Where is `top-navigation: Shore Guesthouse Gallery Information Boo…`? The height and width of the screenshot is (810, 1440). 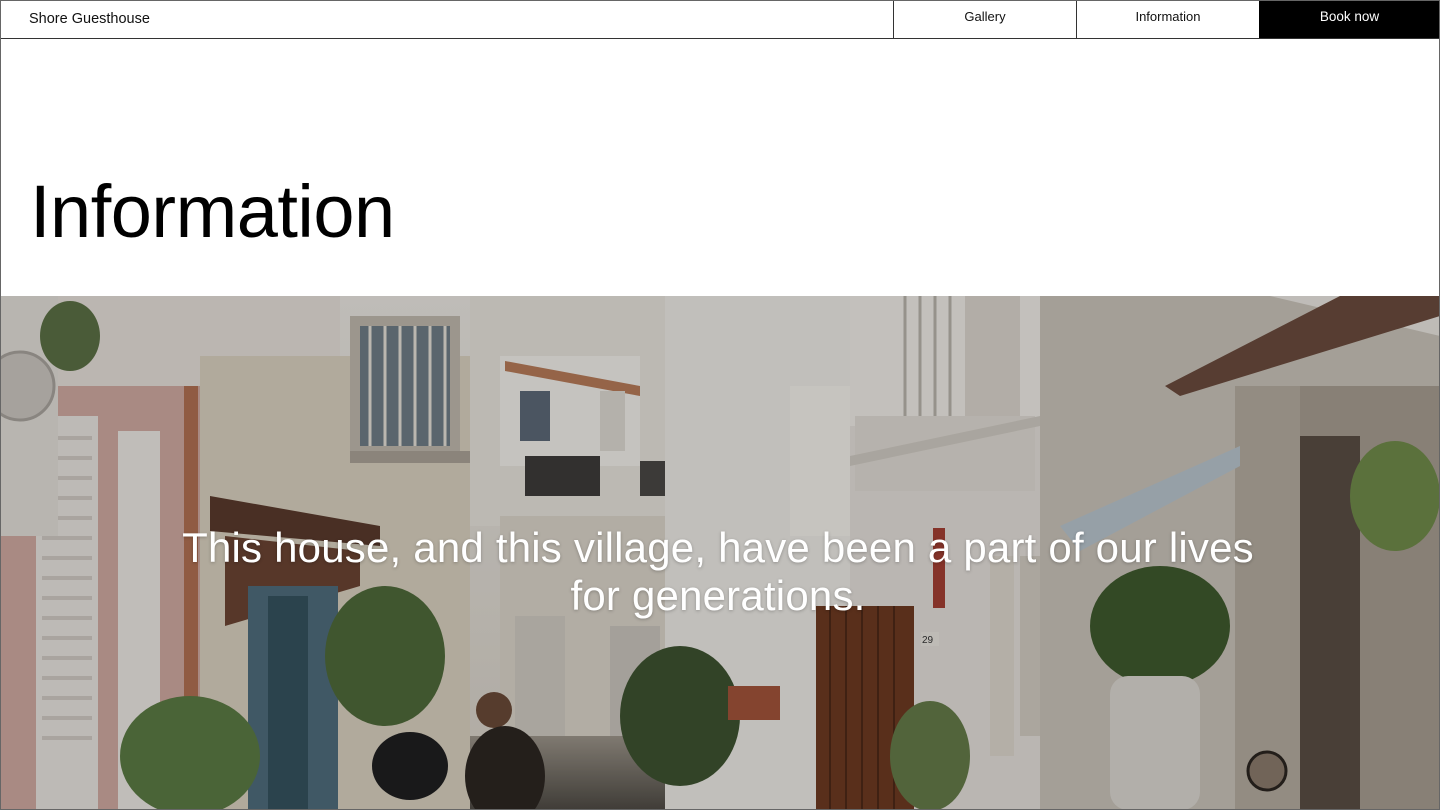 top-navigation: Shore Guesthouse Gallery Information Boo… is located at coordinates (720, 19).